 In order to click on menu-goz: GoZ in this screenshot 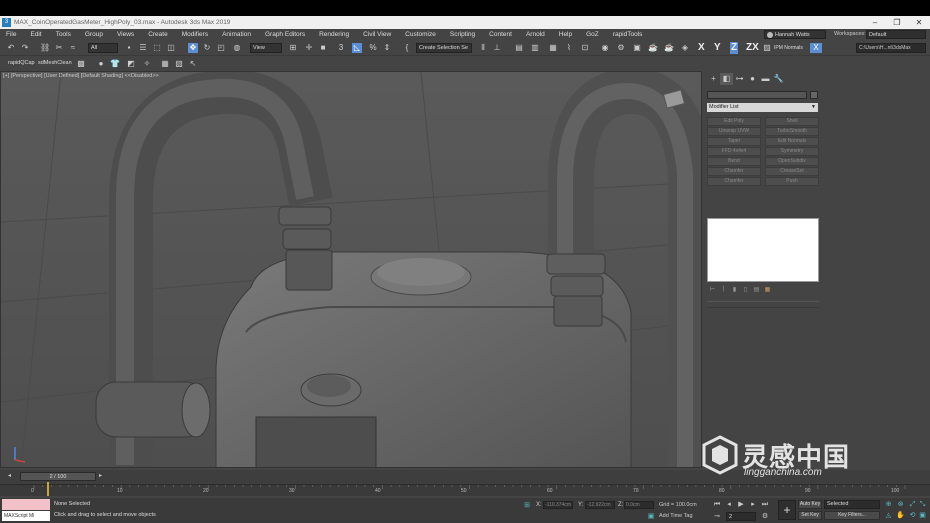, I will do `click(592, 34)`.